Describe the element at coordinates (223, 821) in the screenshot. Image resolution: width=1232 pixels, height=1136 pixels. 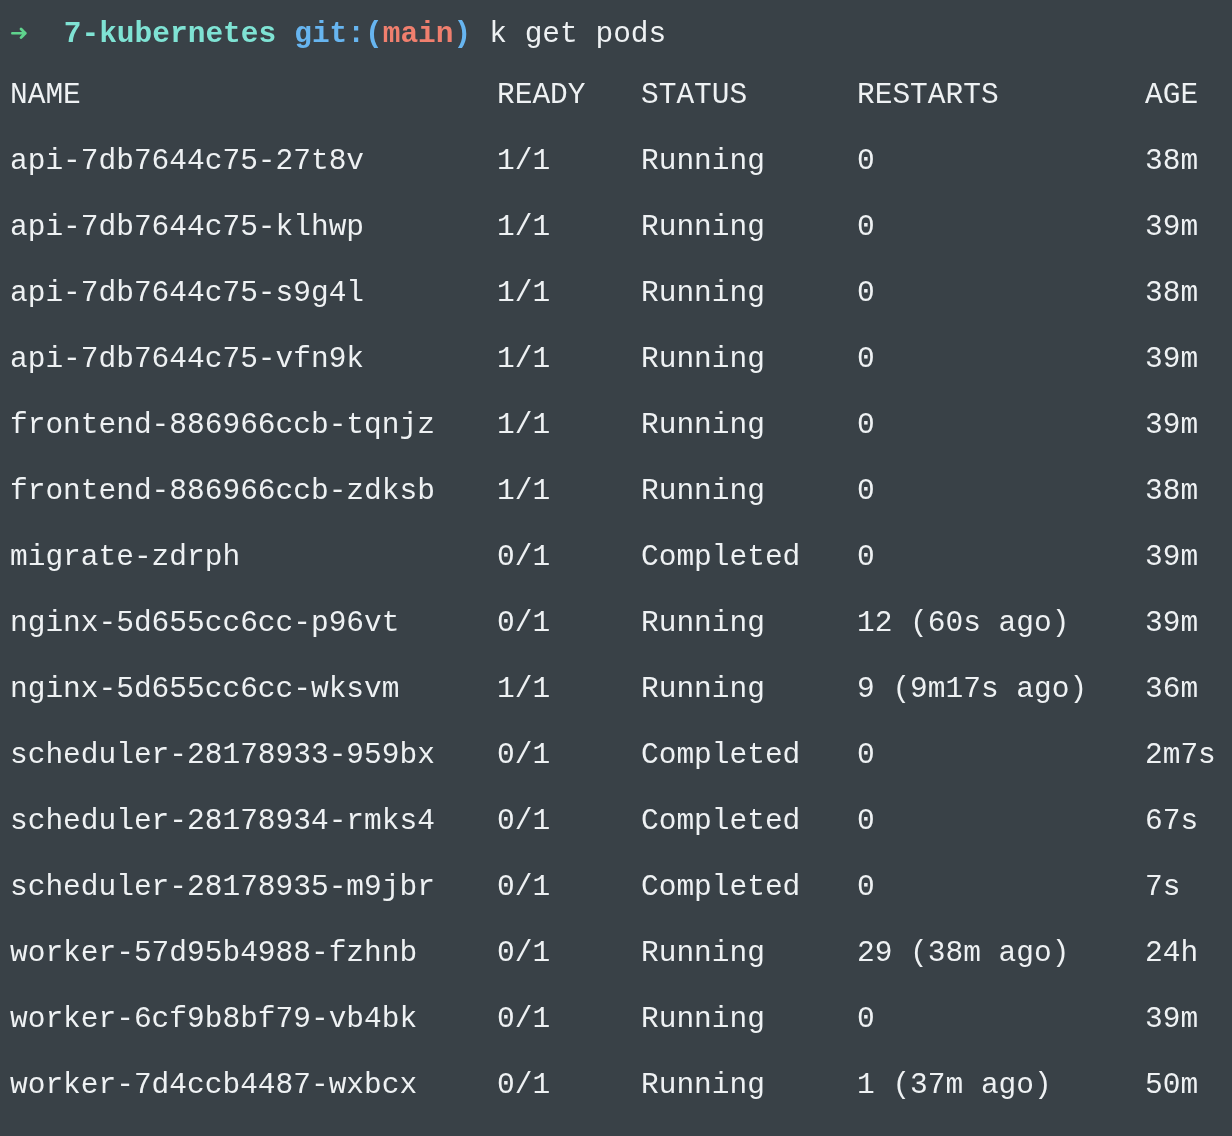
I see `pod-name: scheduler-28178934-rmks4` at that location.